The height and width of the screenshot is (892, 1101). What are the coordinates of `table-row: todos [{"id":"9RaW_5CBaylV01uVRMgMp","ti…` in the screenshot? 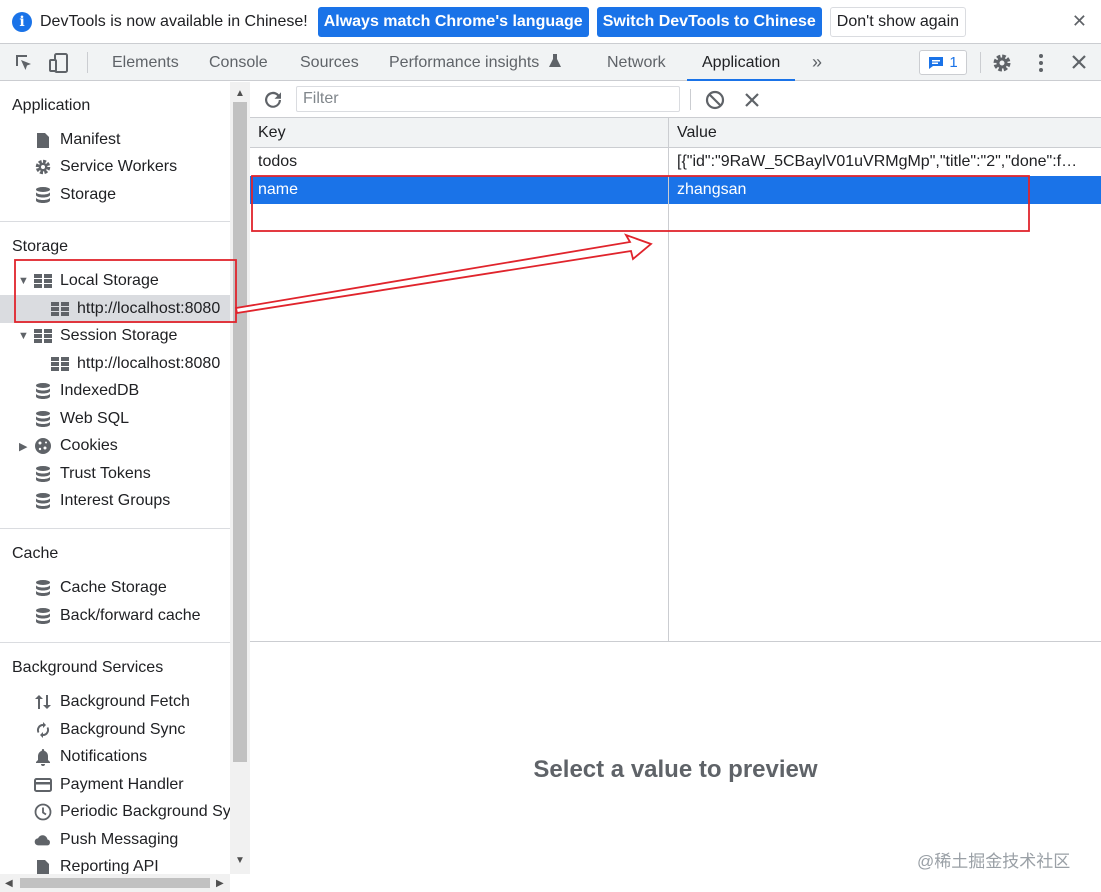 It's located at (675, 162).